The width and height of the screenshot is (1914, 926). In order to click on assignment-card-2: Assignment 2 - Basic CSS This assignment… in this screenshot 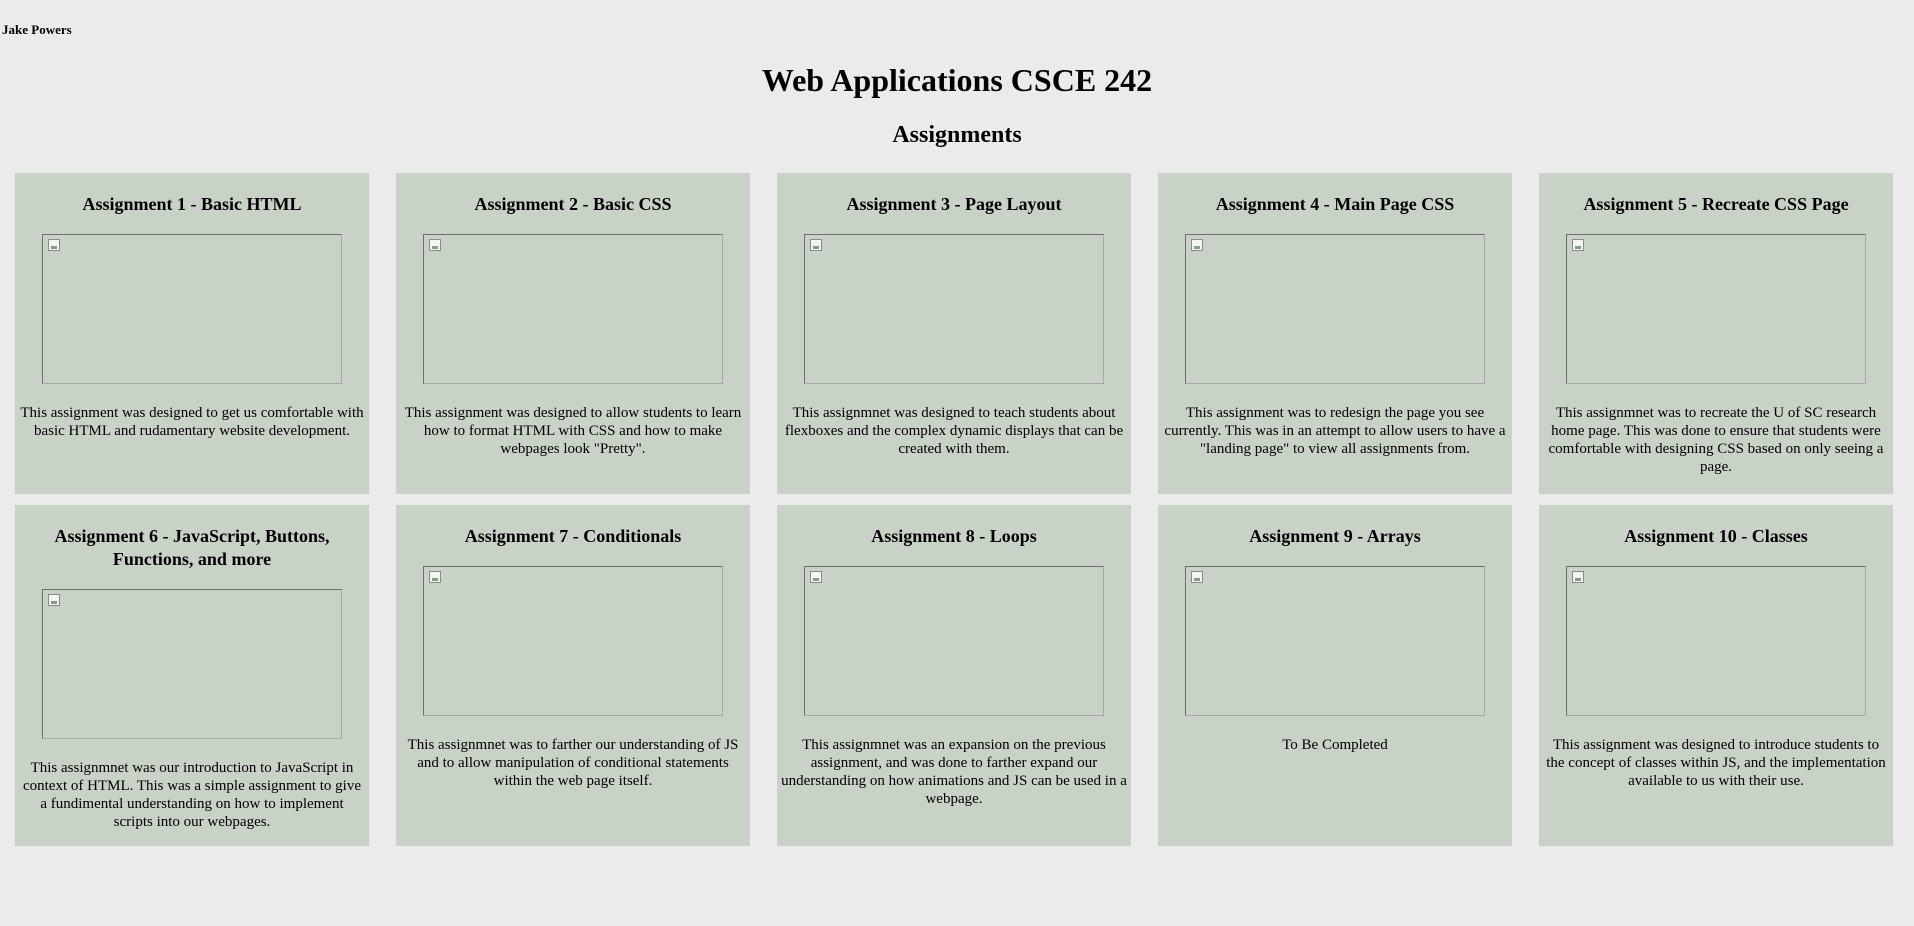, I will do `click(573, 333)`.